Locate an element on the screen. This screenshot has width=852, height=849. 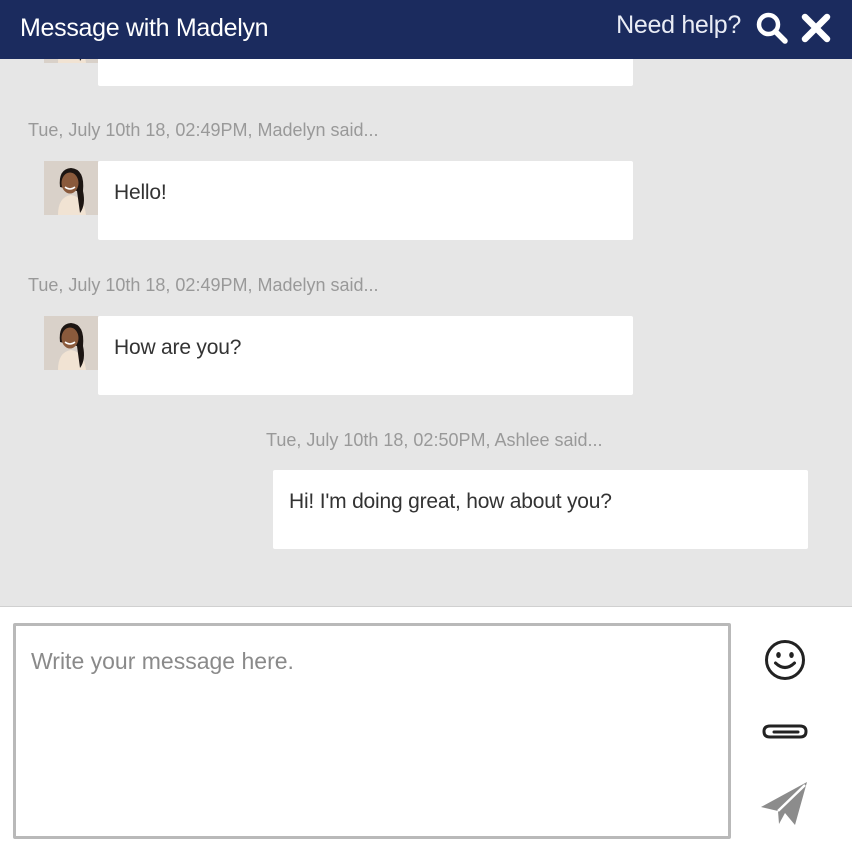
message-text: Hello! is located at coordinates (140, 192).